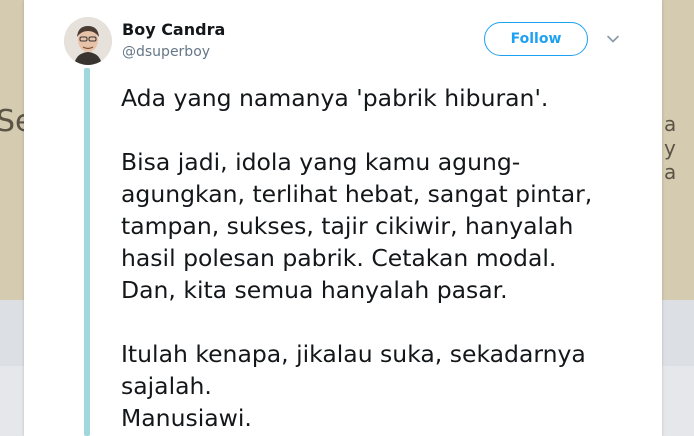 The image size is (694, 436). Describe the element at coordinates (613, 39) in the screenshot. I see `chevron-down-icon` at that location.